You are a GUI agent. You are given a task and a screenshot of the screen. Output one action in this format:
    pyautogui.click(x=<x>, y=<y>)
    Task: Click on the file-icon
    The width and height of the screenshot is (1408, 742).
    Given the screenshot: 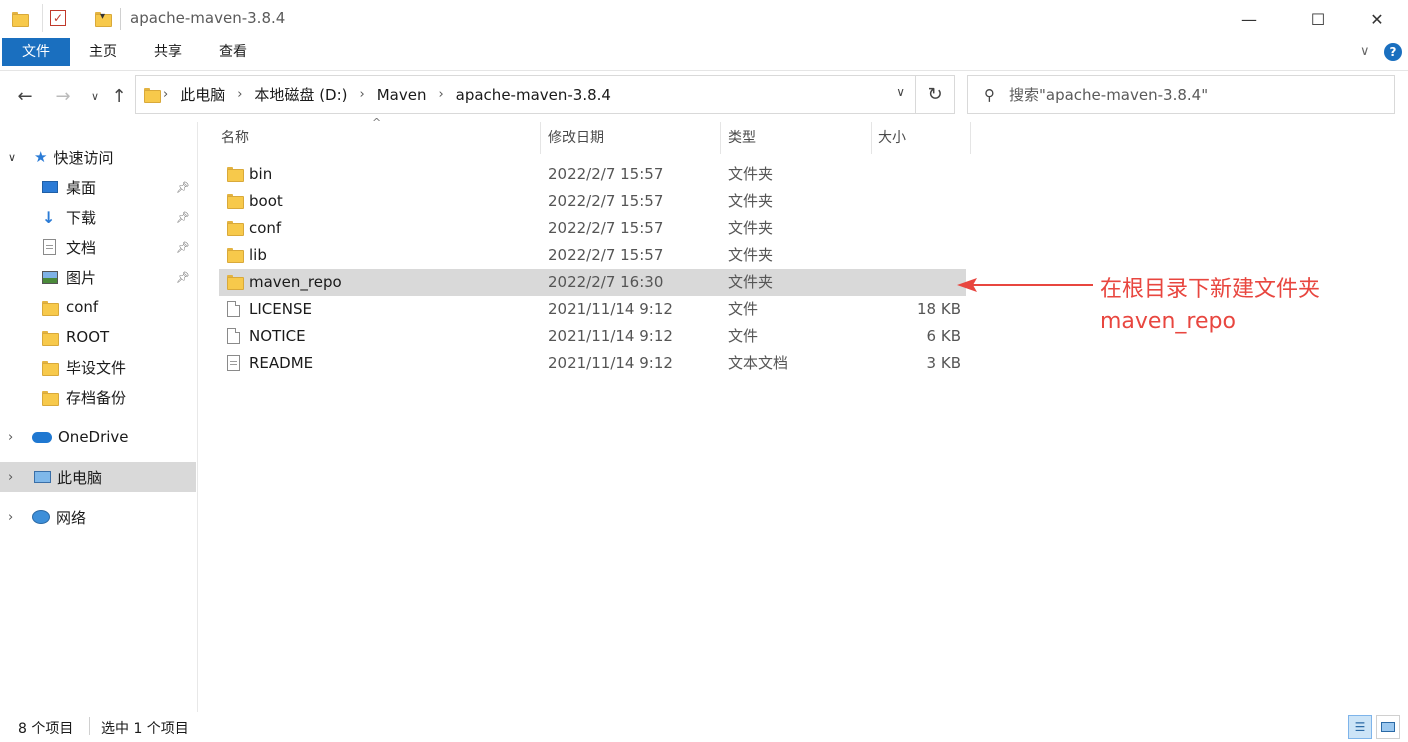 What is the action you would take?
    pyautogui.click(x=233, y=336)
    